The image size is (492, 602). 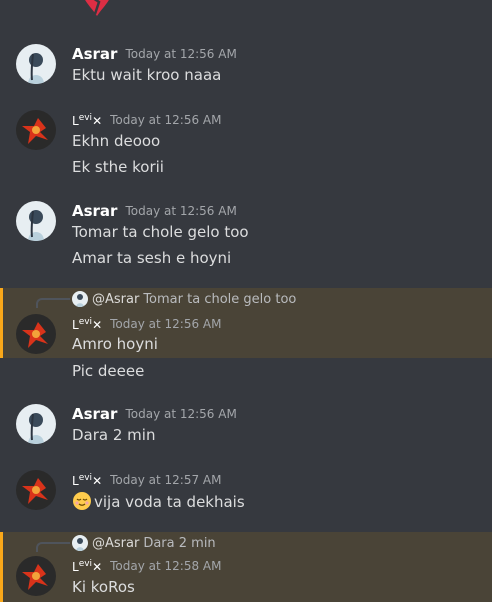 I want to click on message-text: vija voda ta dekhais, so click(x=169, y=502).